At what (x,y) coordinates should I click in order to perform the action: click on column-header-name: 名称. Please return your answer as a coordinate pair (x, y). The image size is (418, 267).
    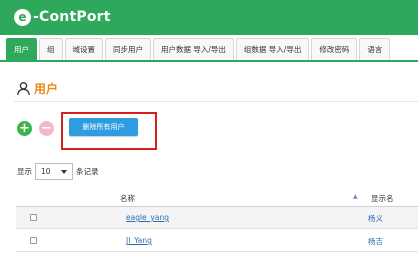
    Looking at the image, I should click on (127, 198).